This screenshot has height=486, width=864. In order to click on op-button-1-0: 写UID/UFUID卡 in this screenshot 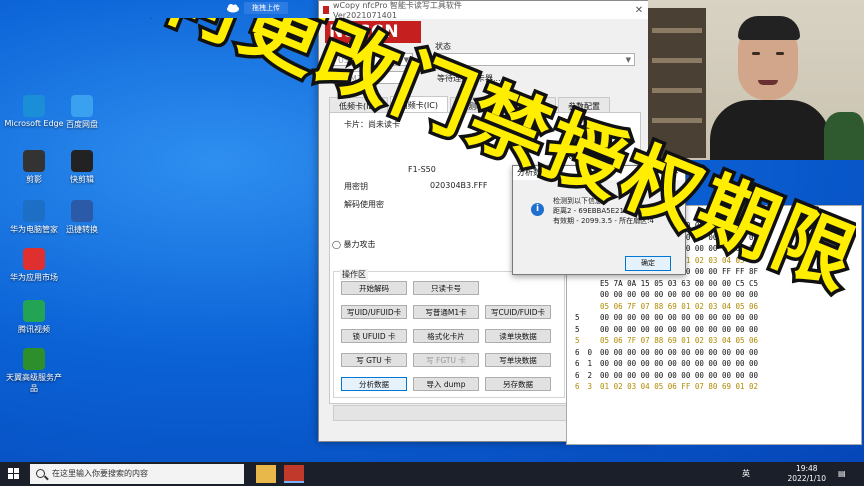, I will do `click(374, 312)`.